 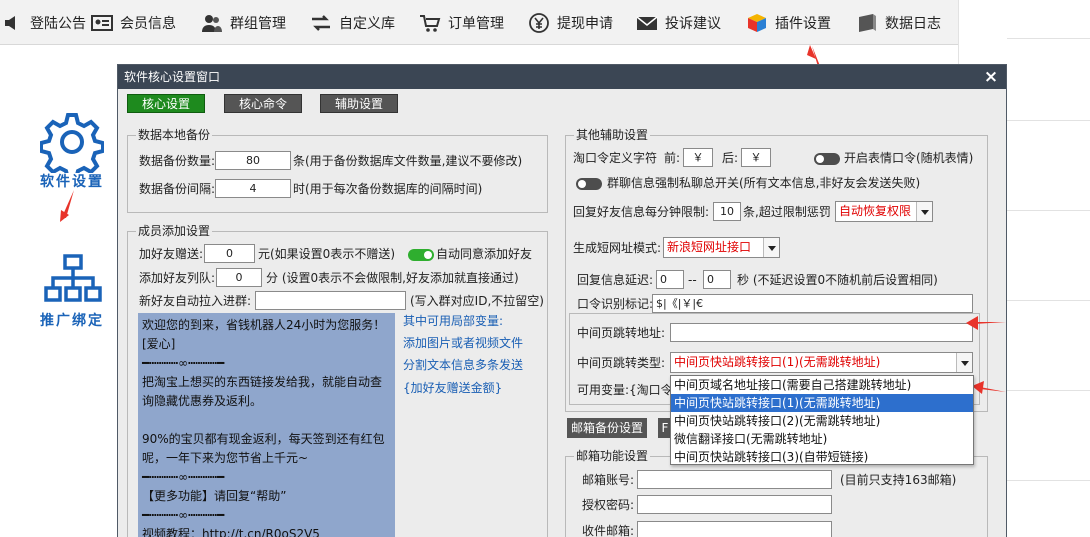 I want to click on nav-plugin-settings: 插件设置, so click(x=788, y=22).